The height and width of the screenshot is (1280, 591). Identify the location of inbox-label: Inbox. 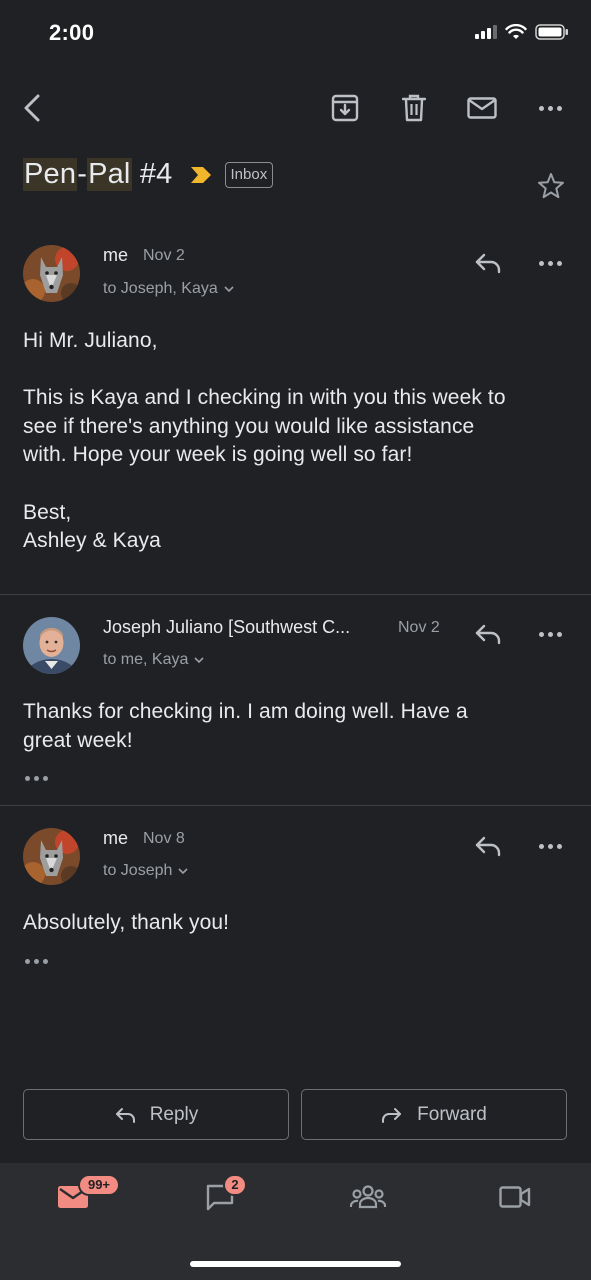
(249, 174).